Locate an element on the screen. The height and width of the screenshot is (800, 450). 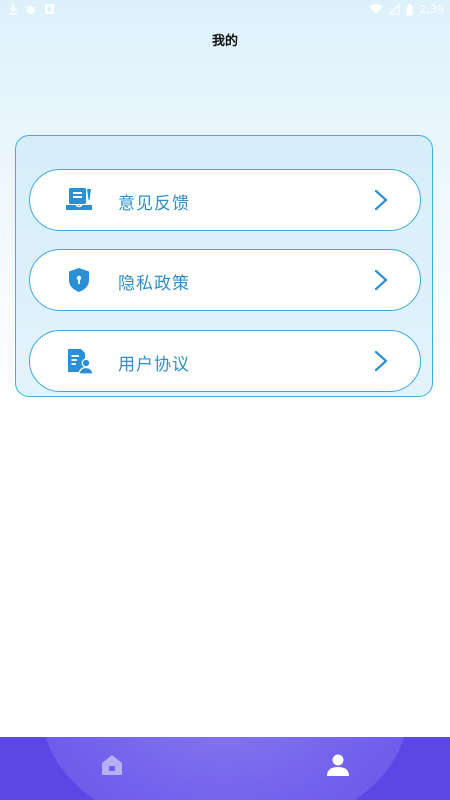
page-title: 我的 is located at coordinates (224, 41).